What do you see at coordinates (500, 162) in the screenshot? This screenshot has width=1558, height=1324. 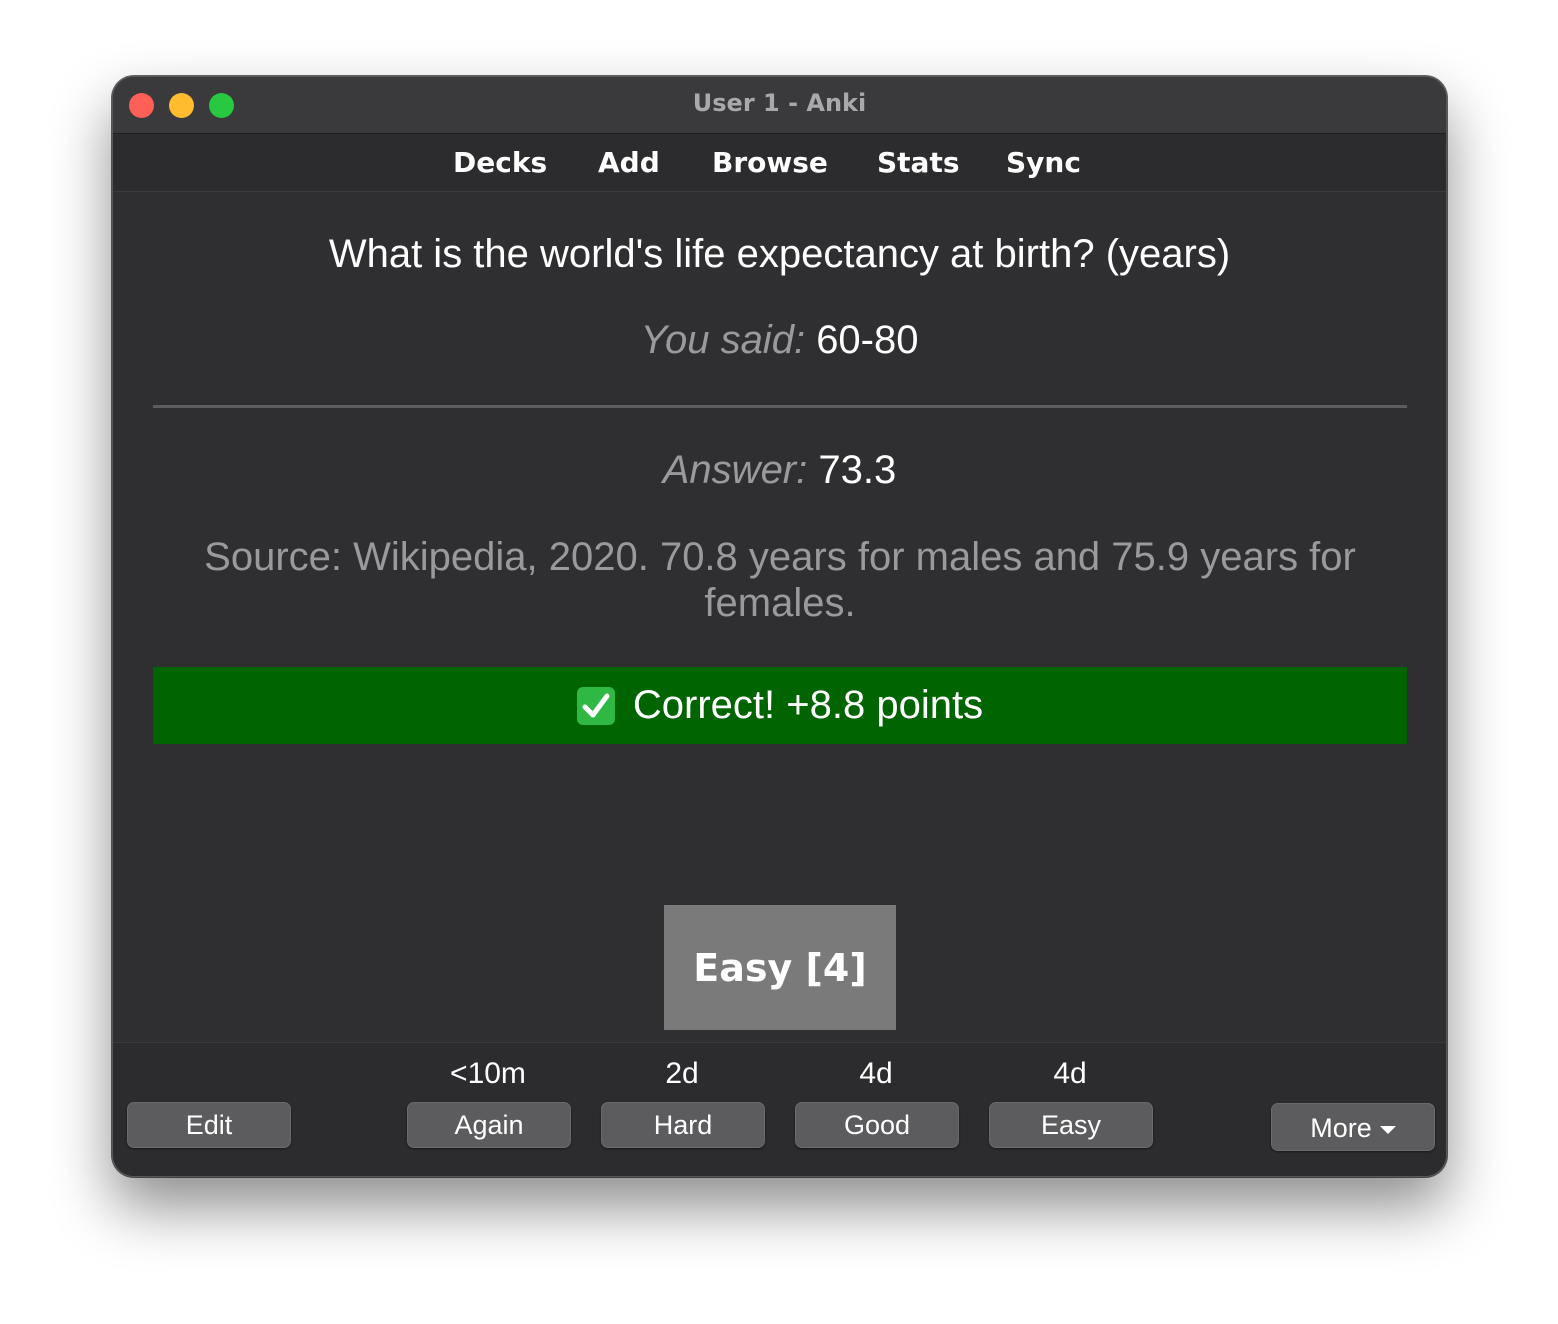 I see `toolbar-decks: Decks` at bounding box center [500, 162].